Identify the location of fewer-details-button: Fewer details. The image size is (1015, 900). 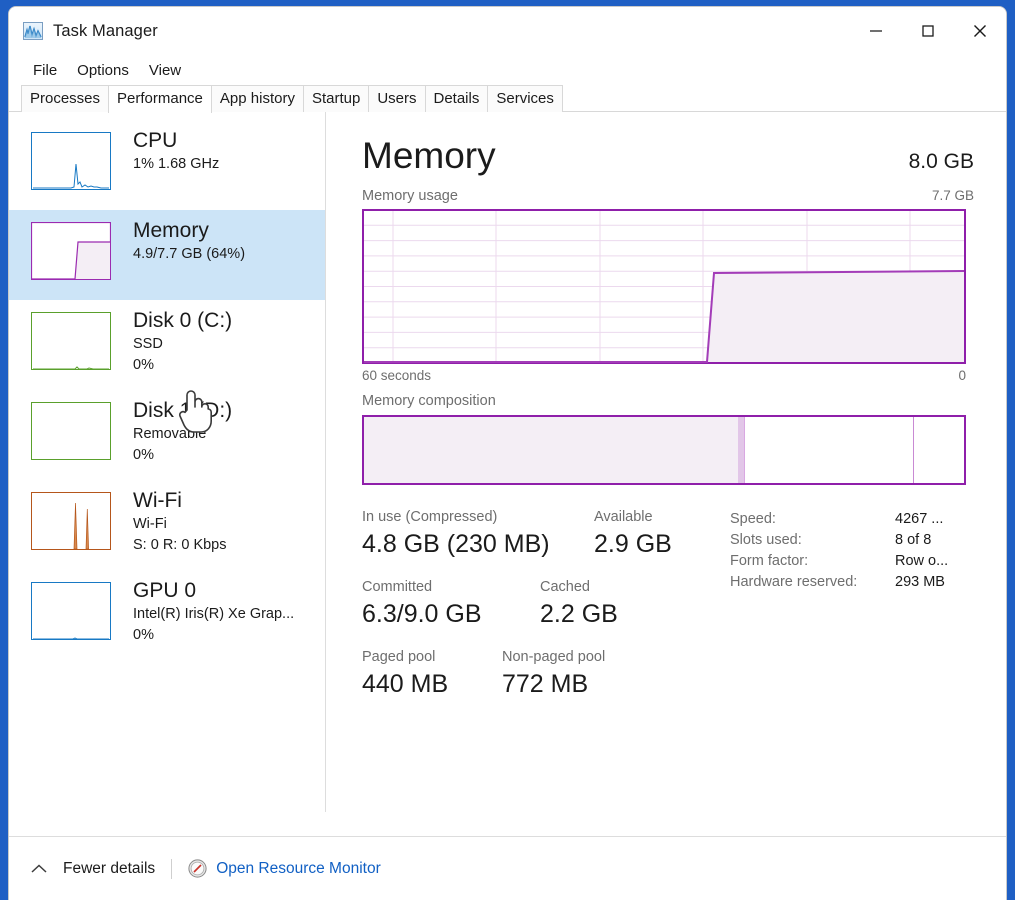
(109, 869).